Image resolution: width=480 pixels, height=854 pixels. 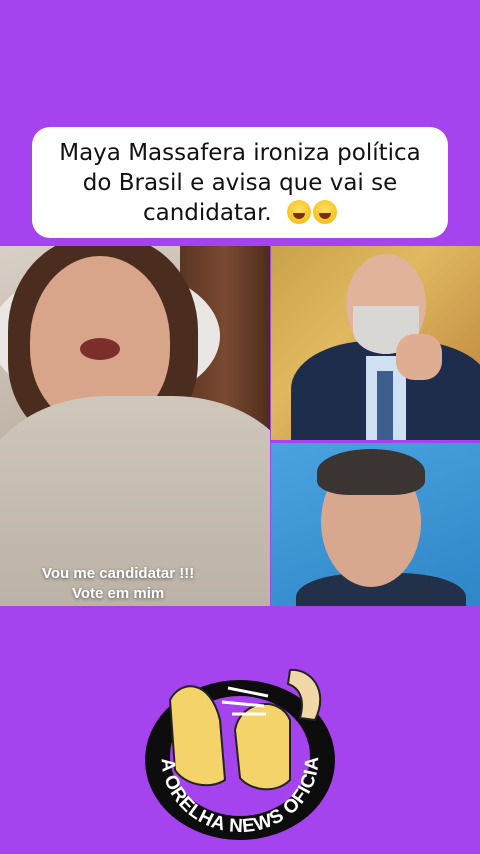 I want to click on photo-man-pointing, so click(x=375, y=343).